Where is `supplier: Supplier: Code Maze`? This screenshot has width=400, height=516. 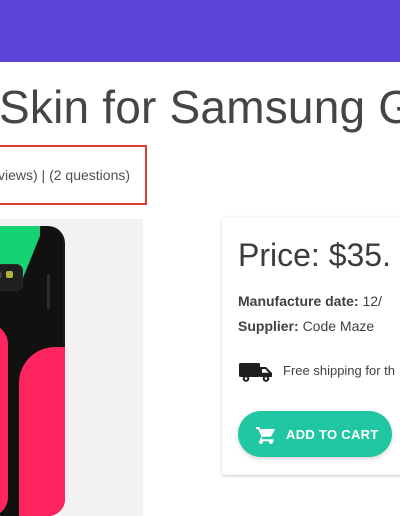
supplier: Supplier: Code Maze is located at coordinates (306, 326).